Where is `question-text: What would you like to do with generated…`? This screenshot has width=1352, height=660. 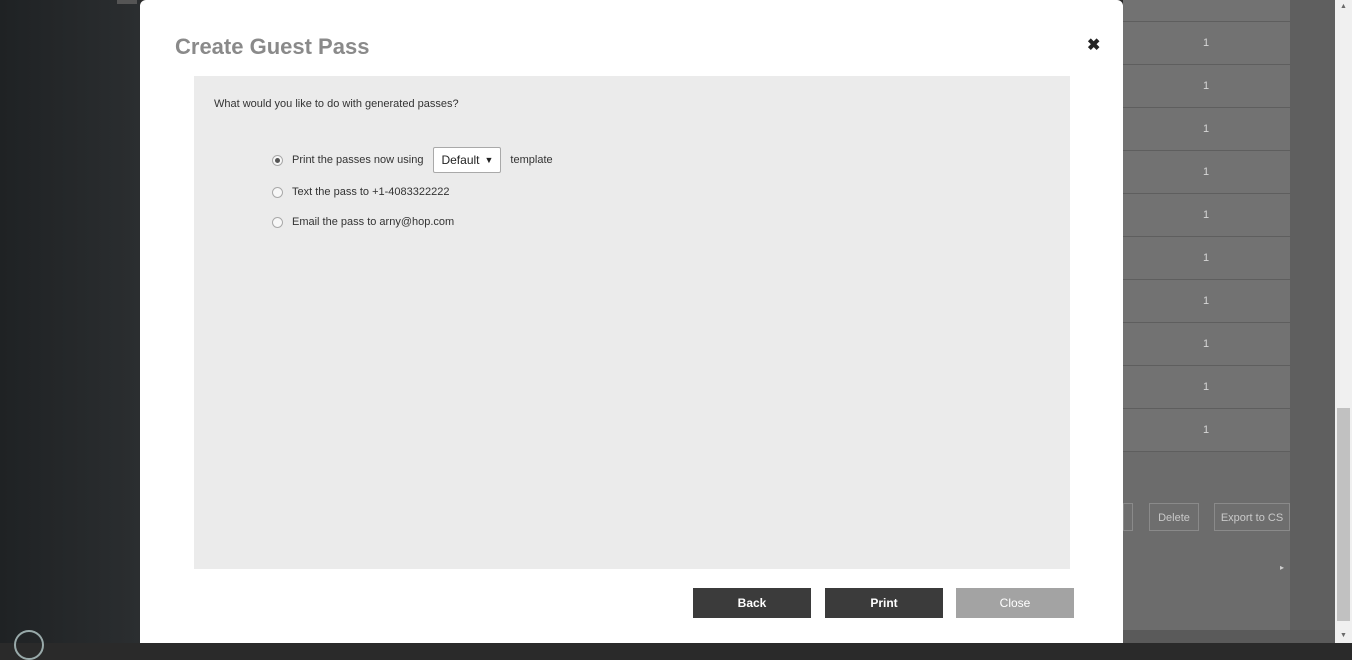
question-text: What would you like to do with generated… is located at coordinates (336, 104).